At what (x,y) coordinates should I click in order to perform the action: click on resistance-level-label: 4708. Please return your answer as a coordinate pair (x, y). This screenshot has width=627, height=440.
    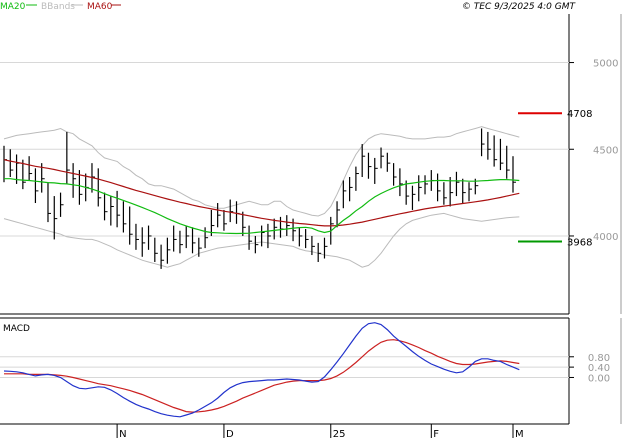
    Looking at the image, I should click on (579, 114).